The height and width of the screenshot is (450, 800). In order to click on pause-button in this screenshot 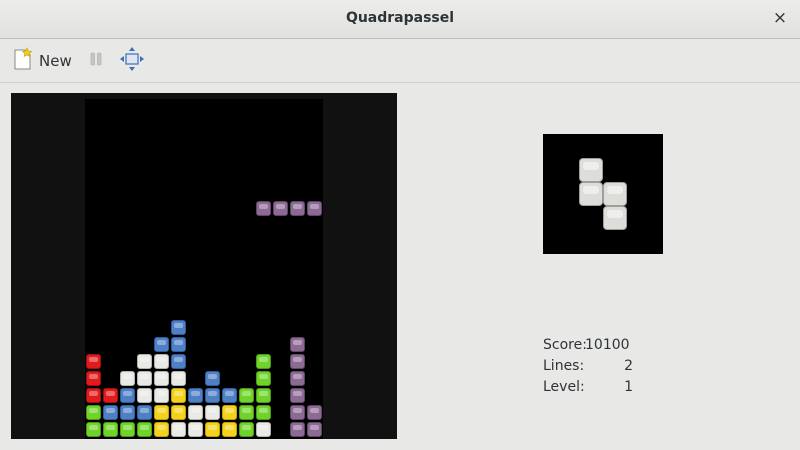, I will do `click(96, 61)`.